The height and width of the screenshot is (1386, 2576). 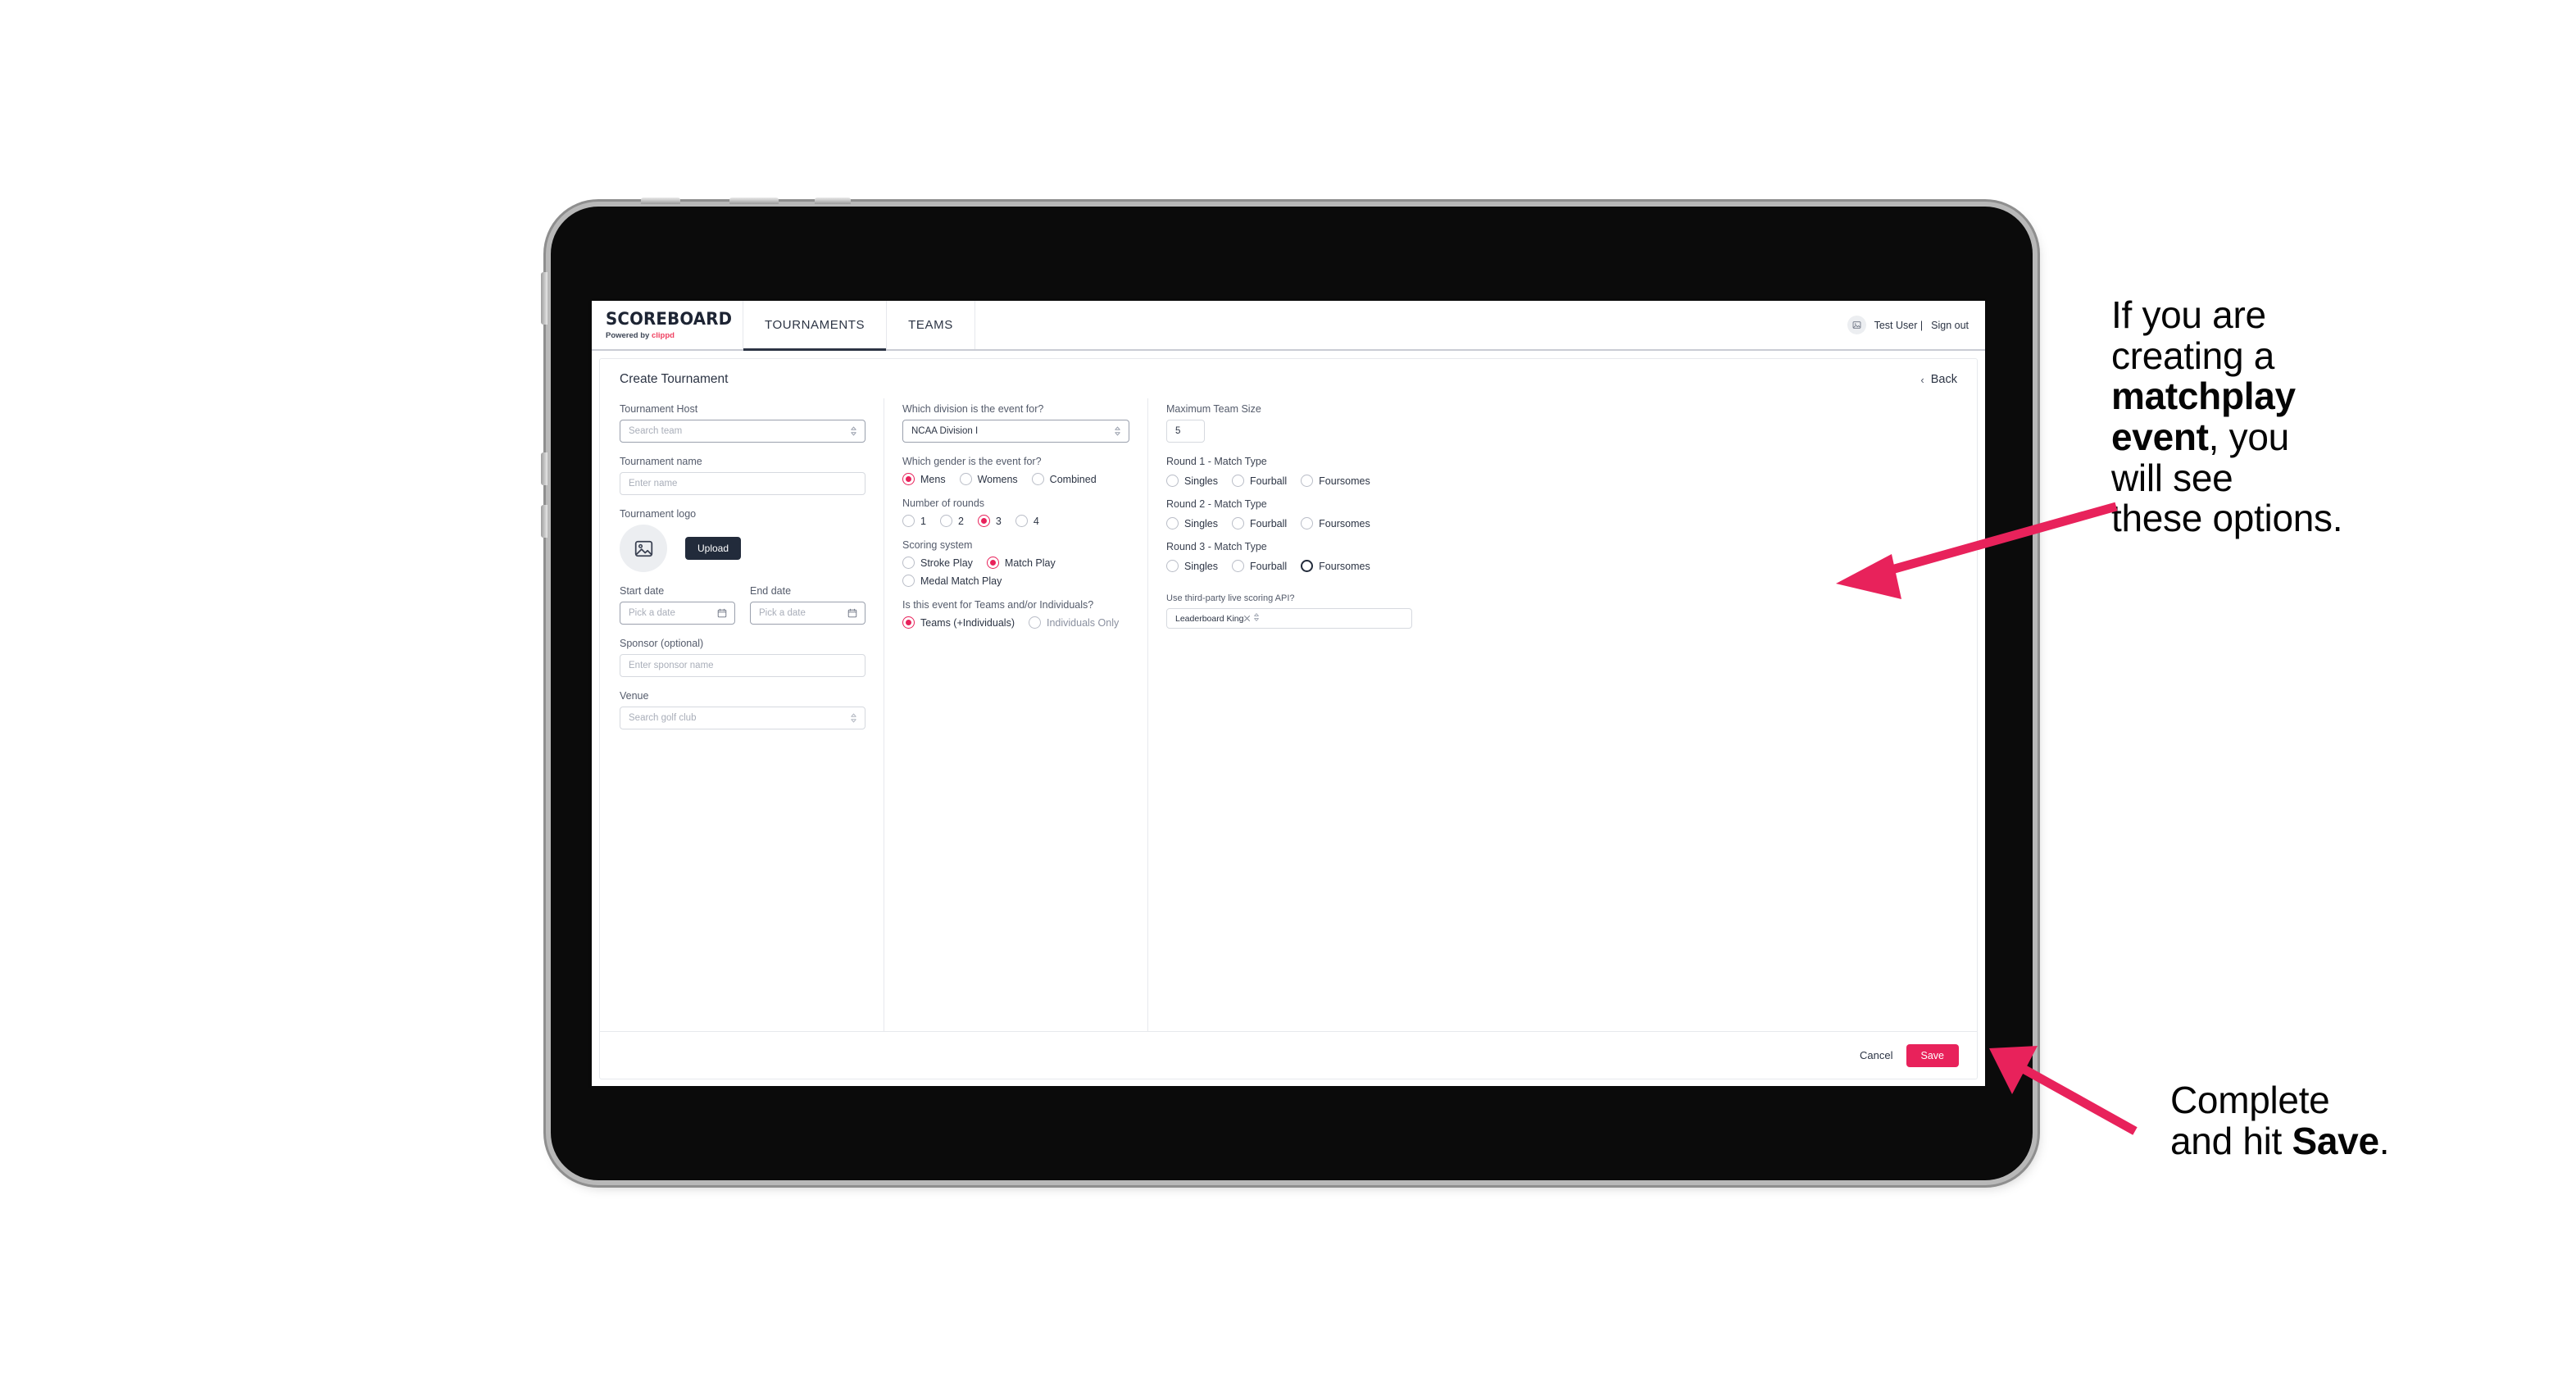 I want to click on third-party-api-select: Leaderboard King, so click(x=1289, y=618).